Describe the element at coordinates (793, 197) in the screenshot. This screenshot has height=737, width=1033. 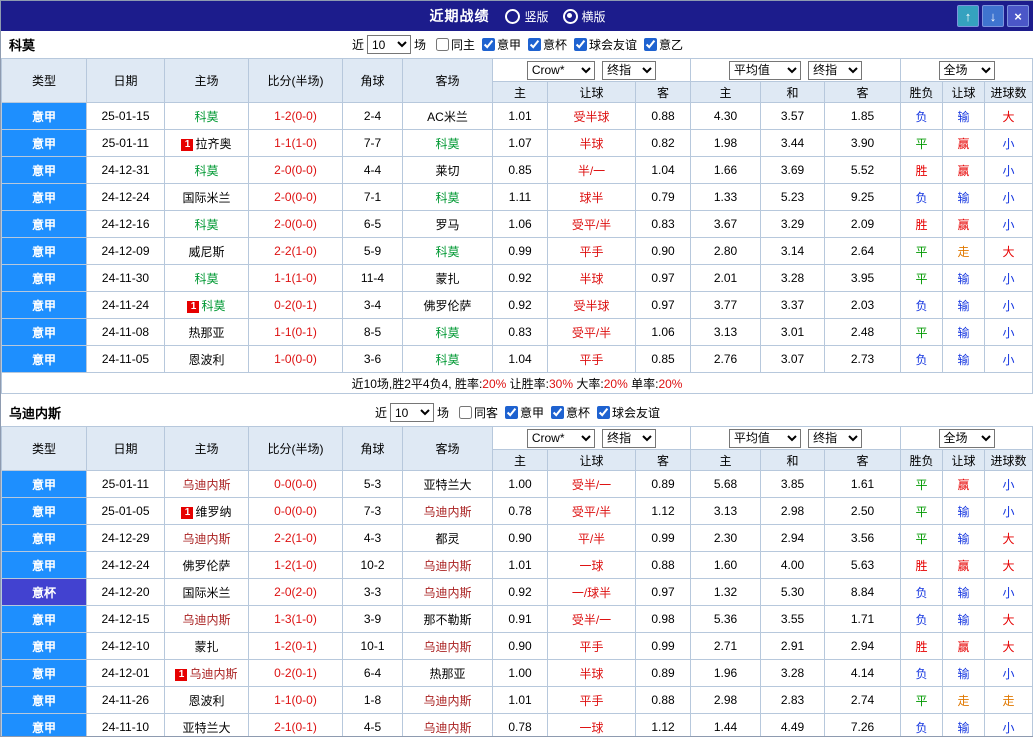
I see `euro-draw-odds-cell: 5.23` at that location.